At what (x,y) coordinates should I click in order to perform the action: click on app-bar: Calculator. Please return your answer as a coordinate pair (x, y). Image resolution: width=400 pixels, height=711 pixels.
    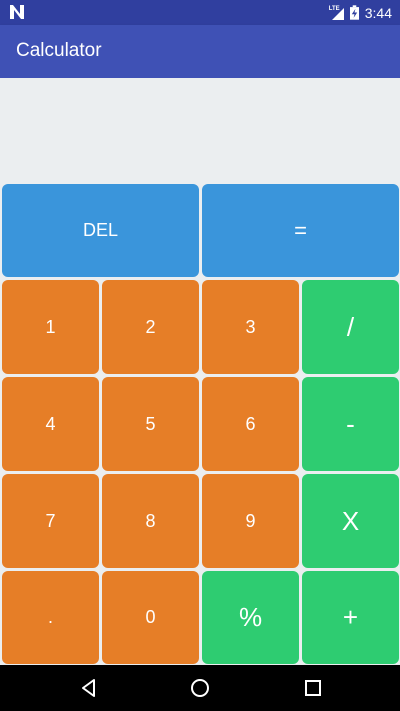
    Looking at the image, I should click on (200, 51).